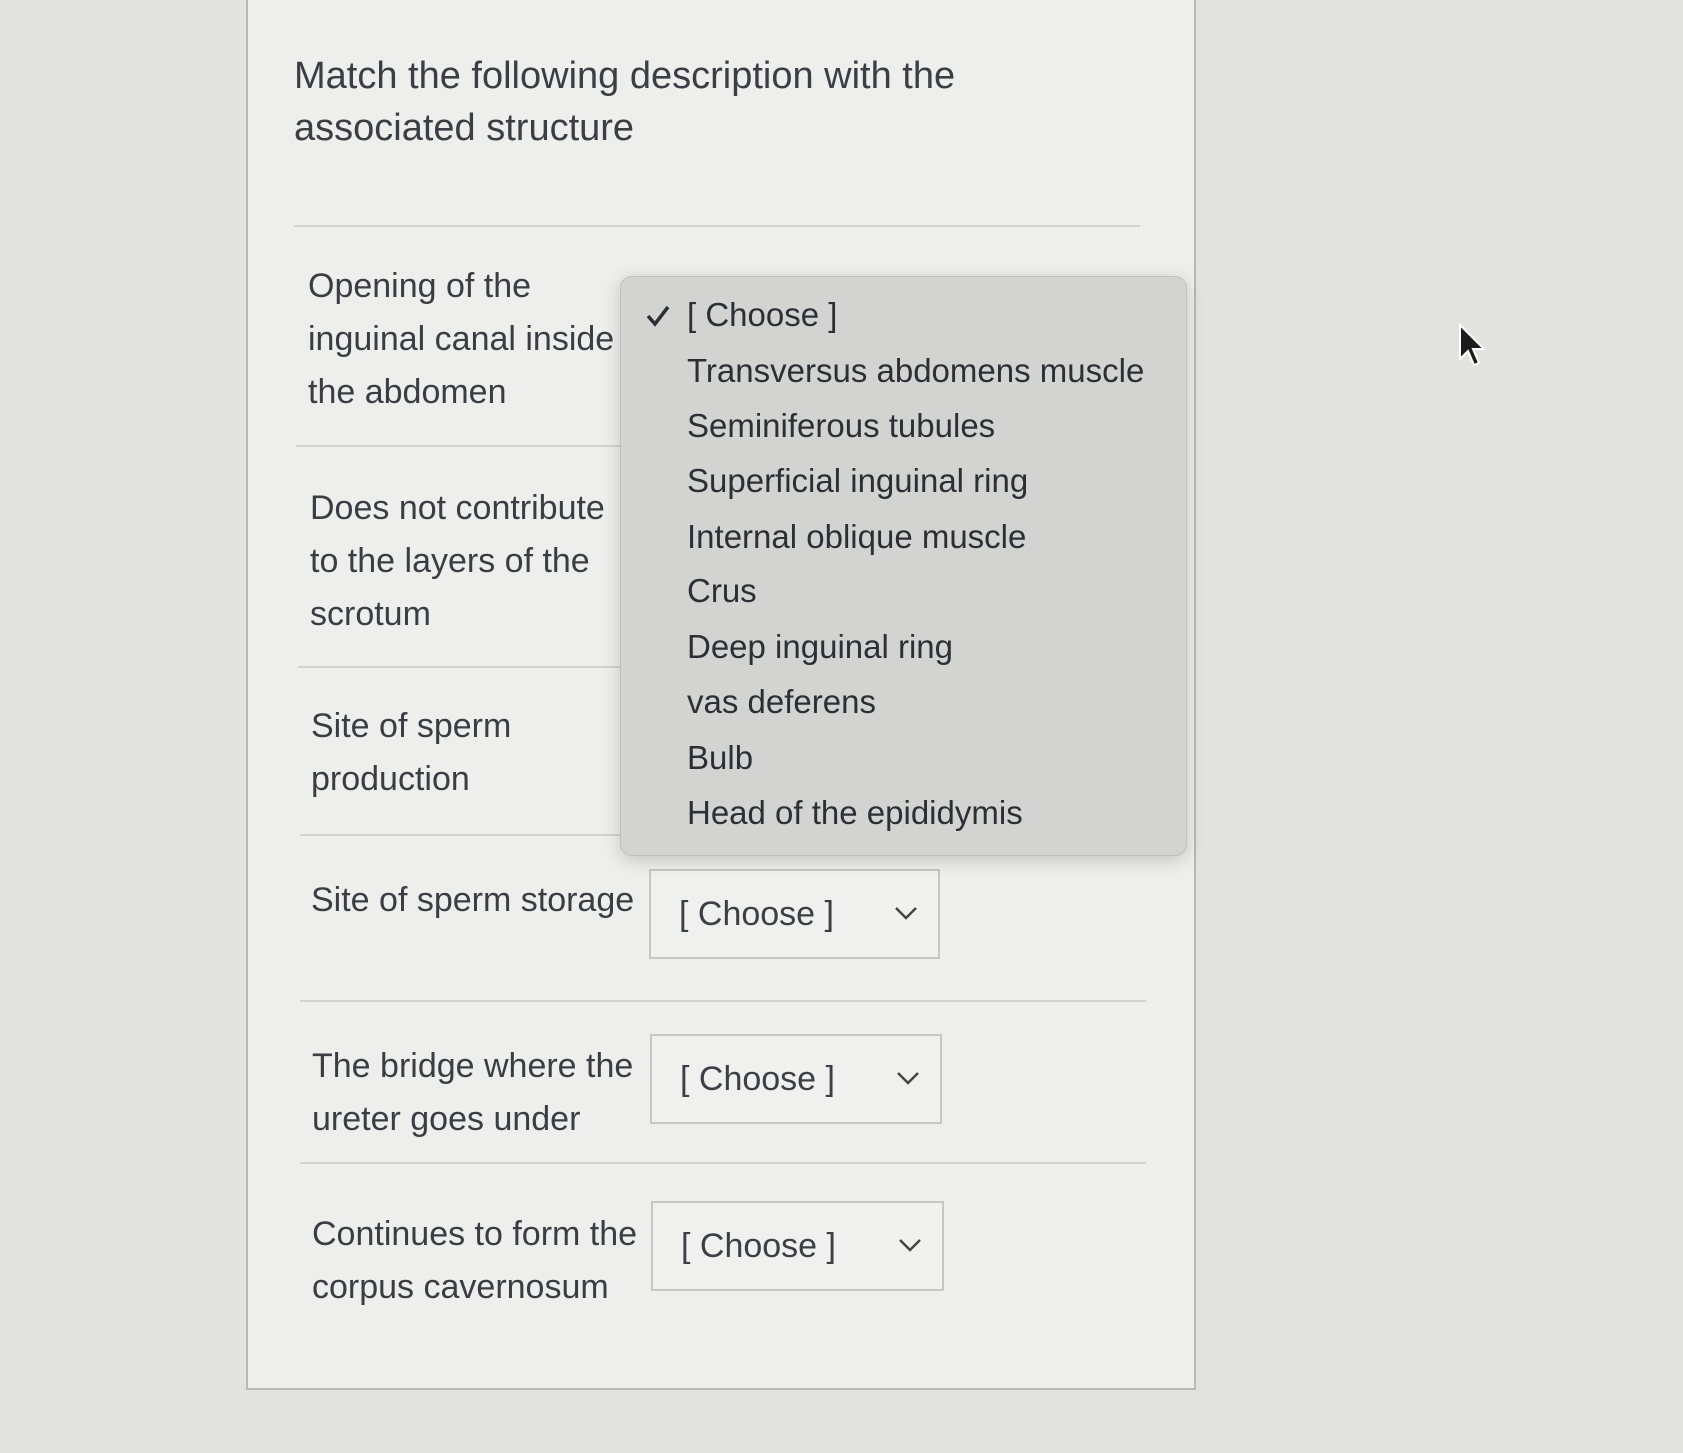 The height and width of the screenshot is (1453, 1683). I want to click on description-ureter-bridge: The bridge where the ureter goes under, so click(472, 1093).